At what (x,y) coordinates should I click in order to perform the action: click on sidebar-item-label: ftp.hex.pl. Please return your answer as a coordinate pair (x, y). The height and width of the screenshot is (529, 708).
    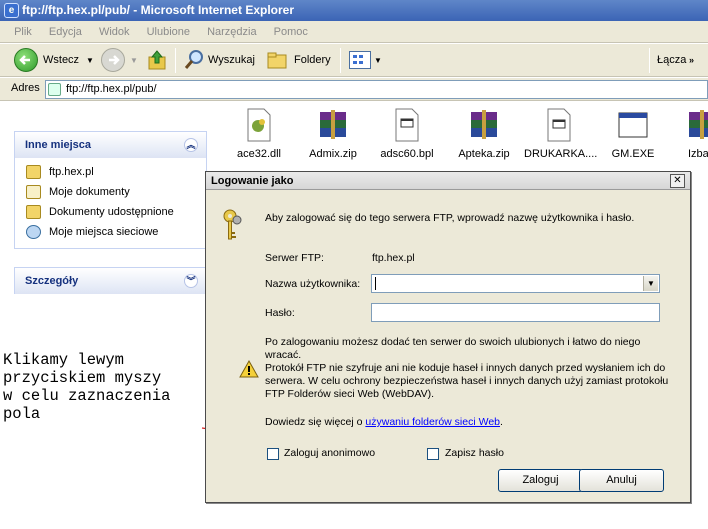
    Looking at the image, I should click on (71, 172).